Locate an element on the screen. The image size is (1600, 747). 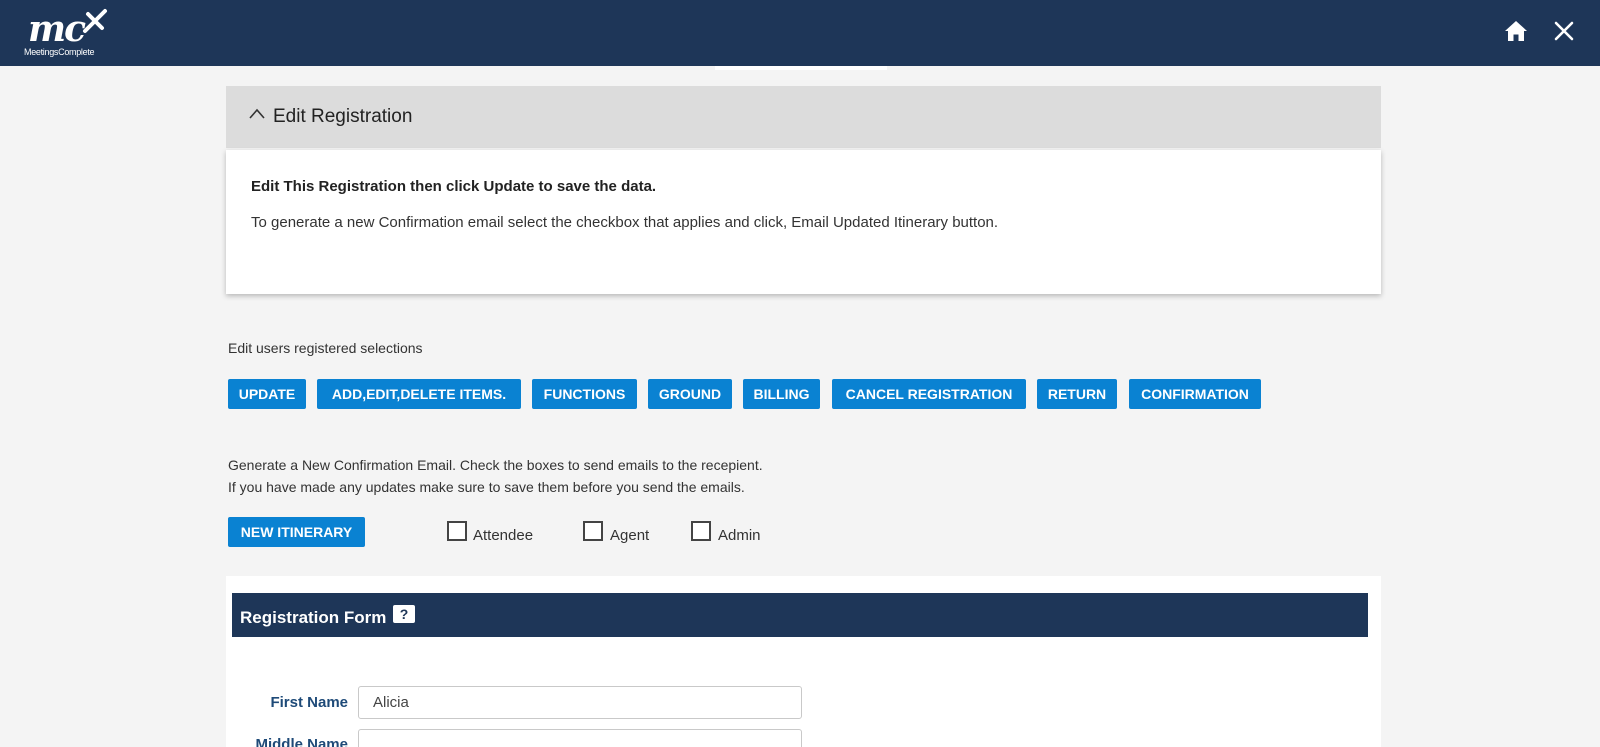
attendee-checkbox is located at coordinates (457, 531).